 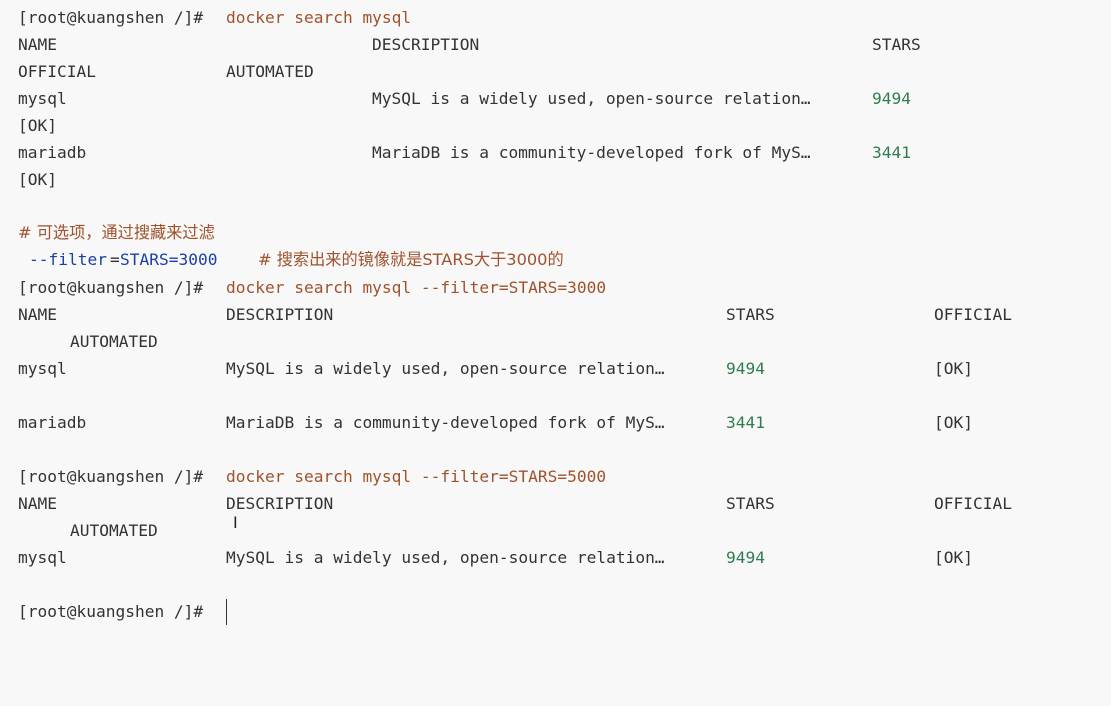 I want to click on table-header: NAME DESCRIPTION STARS, so click(x=460, y=44).